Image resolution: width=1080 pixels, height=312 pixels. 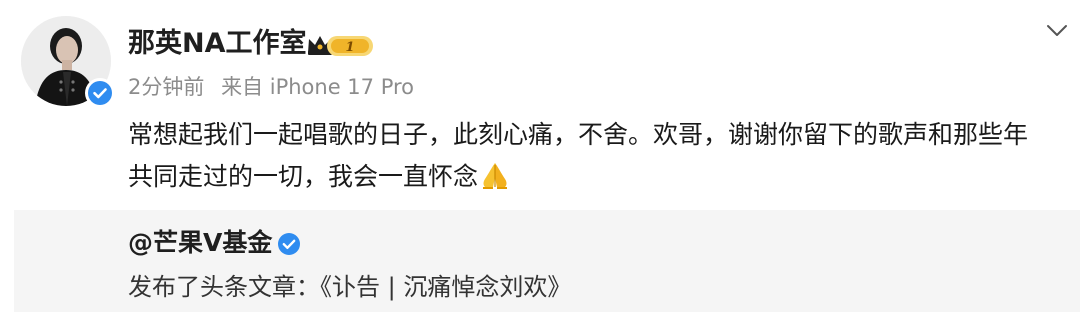 I want to click on post-meta: 2分钟前 来自 iPhone 17 Pro, so click(x=276, y=87).